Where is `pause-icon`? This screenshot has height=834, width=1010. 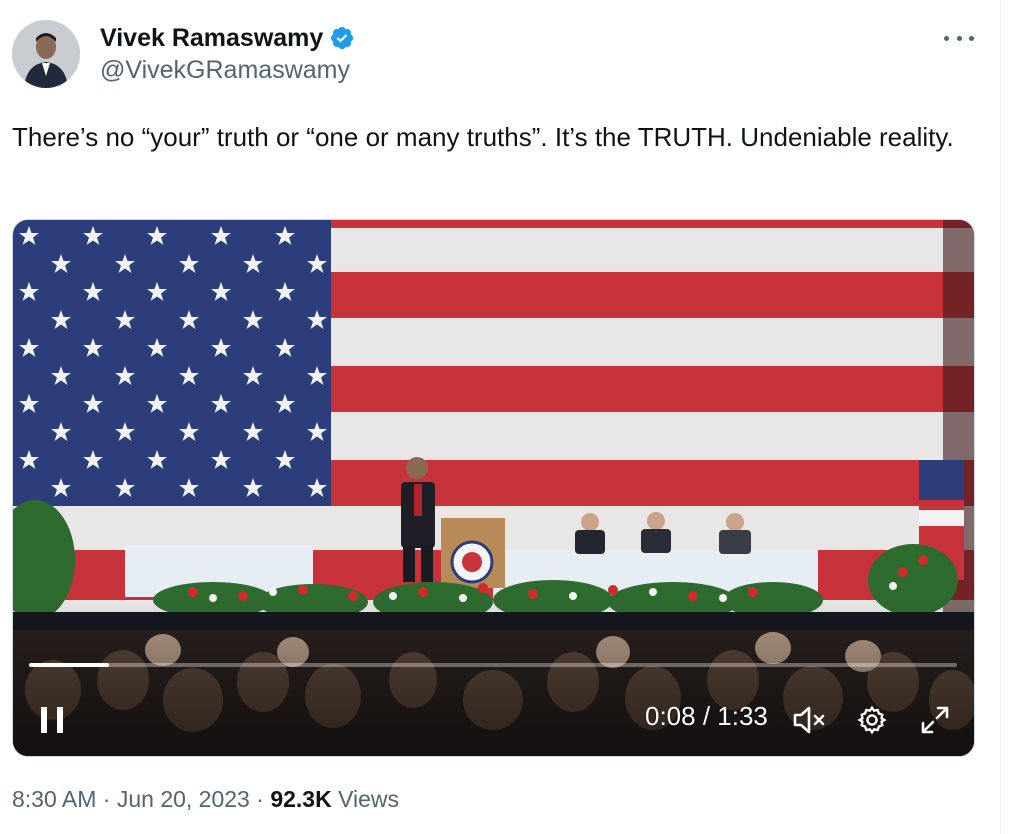 pause-icon is located at coordinates (52, 720).